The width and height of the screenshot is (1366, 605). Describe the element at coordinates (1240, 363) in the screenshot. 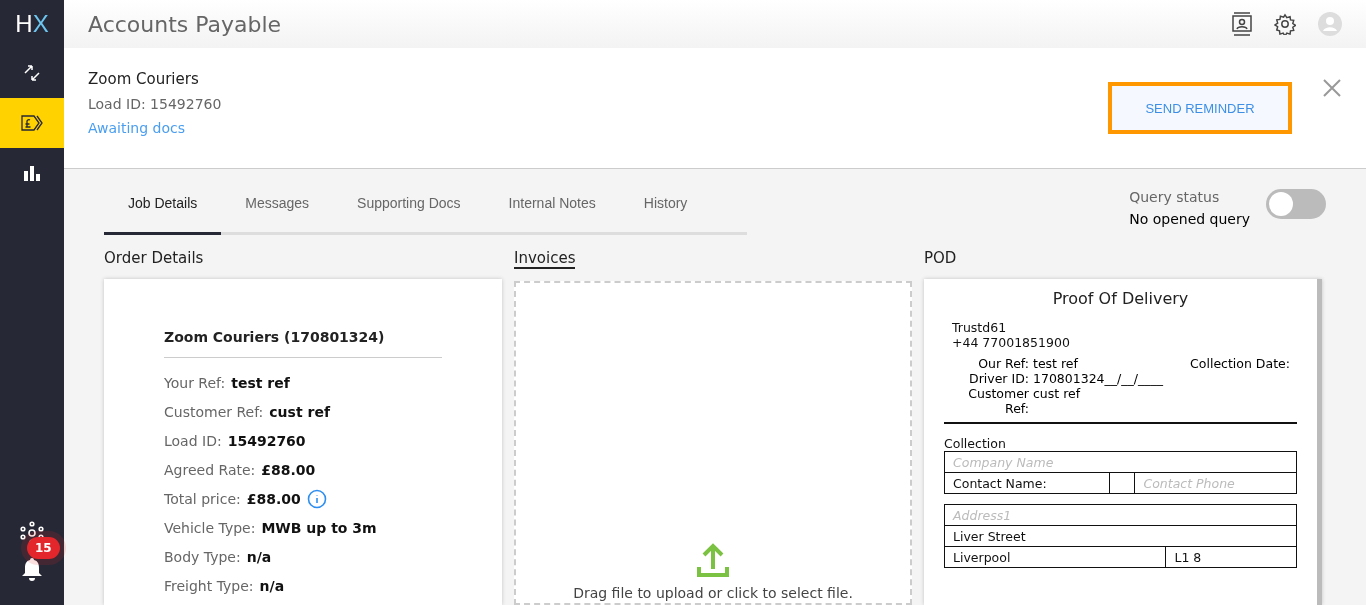

I see `collection-date-label: Collection Date:` at that location.